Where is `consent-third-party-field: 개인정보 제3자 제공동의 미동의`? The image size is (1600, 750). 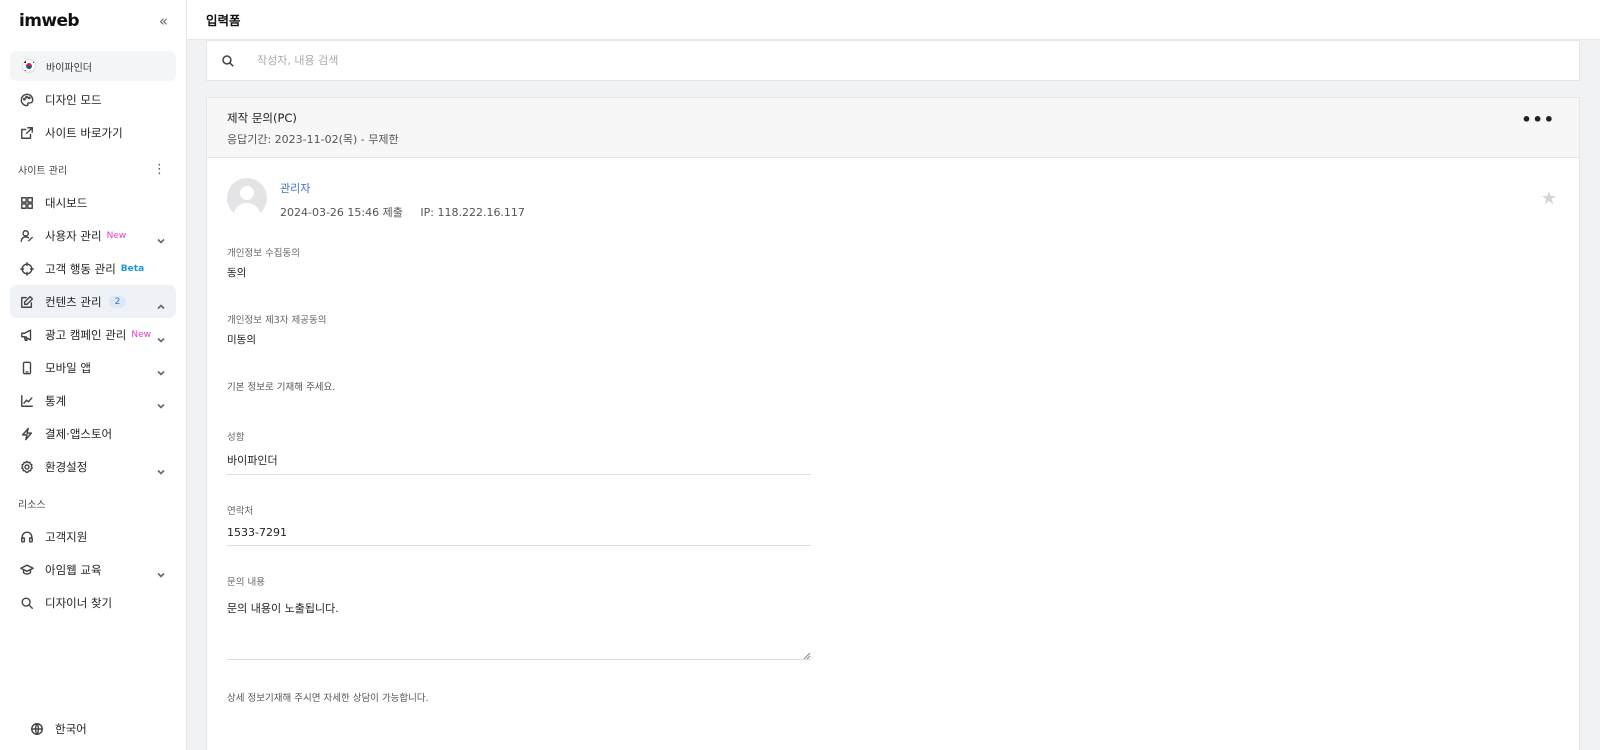 consent-third-party-field: 개인정보 제3자 제공동의 미동의 is located at coordinates (893, 329).